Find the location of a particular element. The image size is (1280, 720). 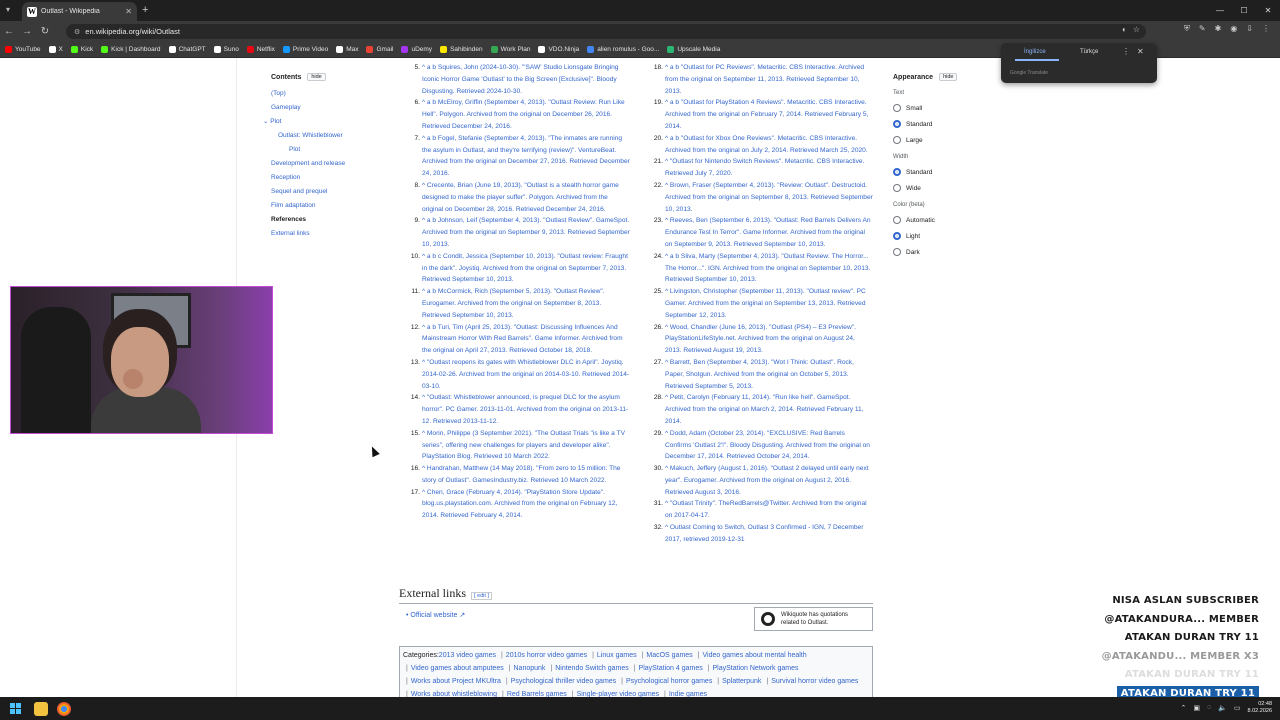

bookmark-item: Max is located at coordinates (347, 49).